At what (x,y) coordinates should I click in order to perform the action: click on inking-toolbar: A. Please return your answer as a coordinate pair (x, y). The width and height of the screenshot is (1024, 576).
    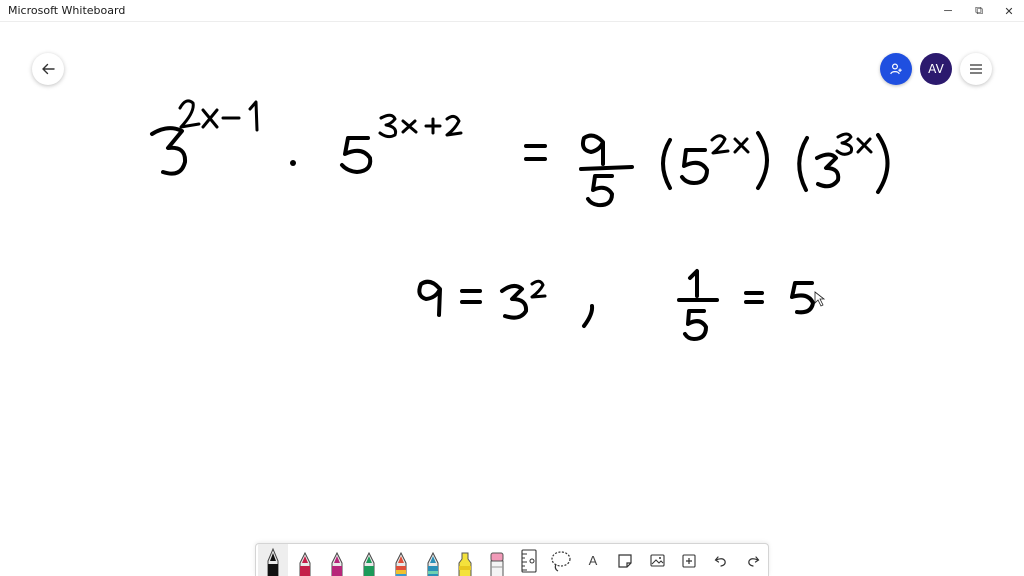
    Looking at the image, I should click on (512, 559).